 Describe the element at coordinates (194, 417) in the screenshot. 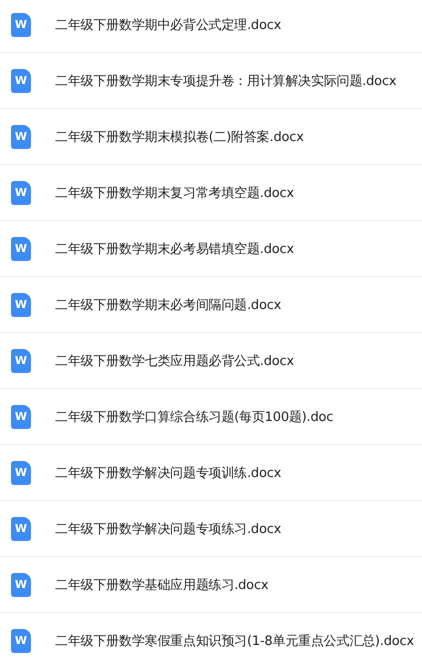

I see `file-name: 二年级下册数学口算综合练习题(每页100题).doc` at that location.